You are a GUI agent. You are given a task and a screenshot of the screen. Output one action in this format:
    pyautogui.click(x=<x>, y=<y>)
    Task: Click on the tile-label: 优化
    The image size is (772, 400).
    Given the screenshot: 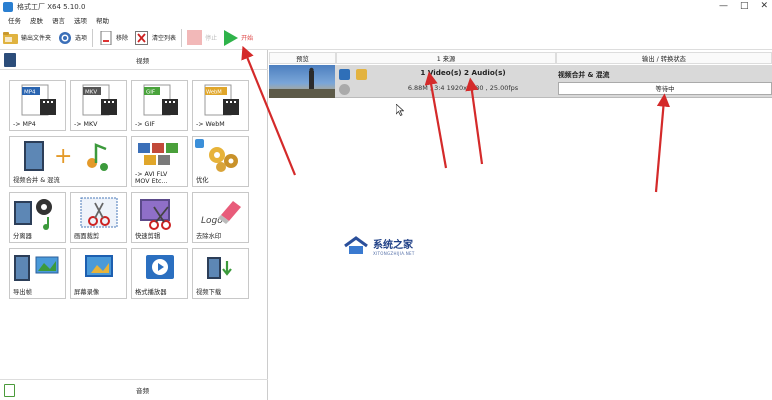 What is the action you would take?
    pyautogui.click(x=202, y=180)
    